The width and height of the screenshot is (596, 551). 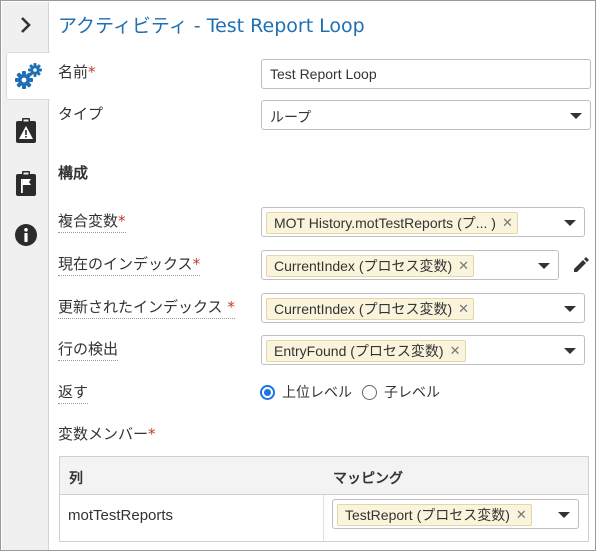 I want to click on radio-child-level, so click(x=369, y=392).